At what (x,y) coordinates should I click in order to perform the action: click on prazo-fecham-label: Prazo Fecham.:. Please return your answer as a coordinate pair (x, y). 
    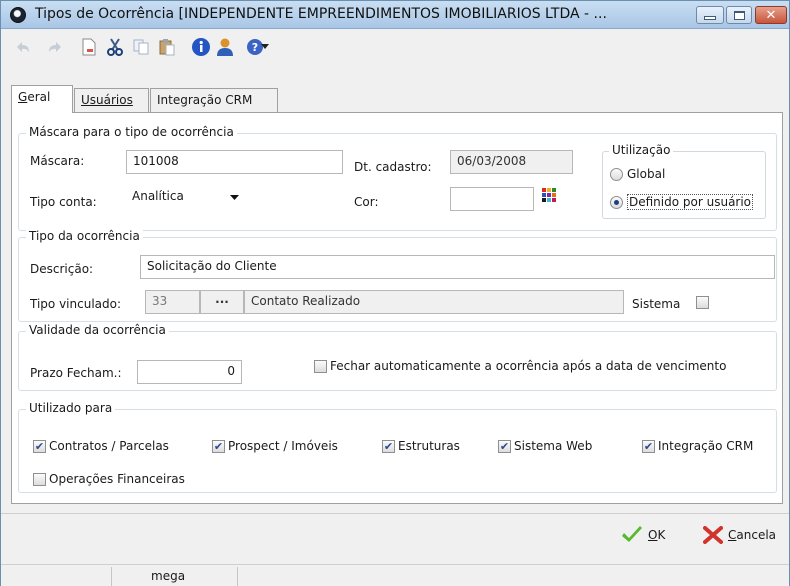
    Looking at the image, I should click on (76, 373).